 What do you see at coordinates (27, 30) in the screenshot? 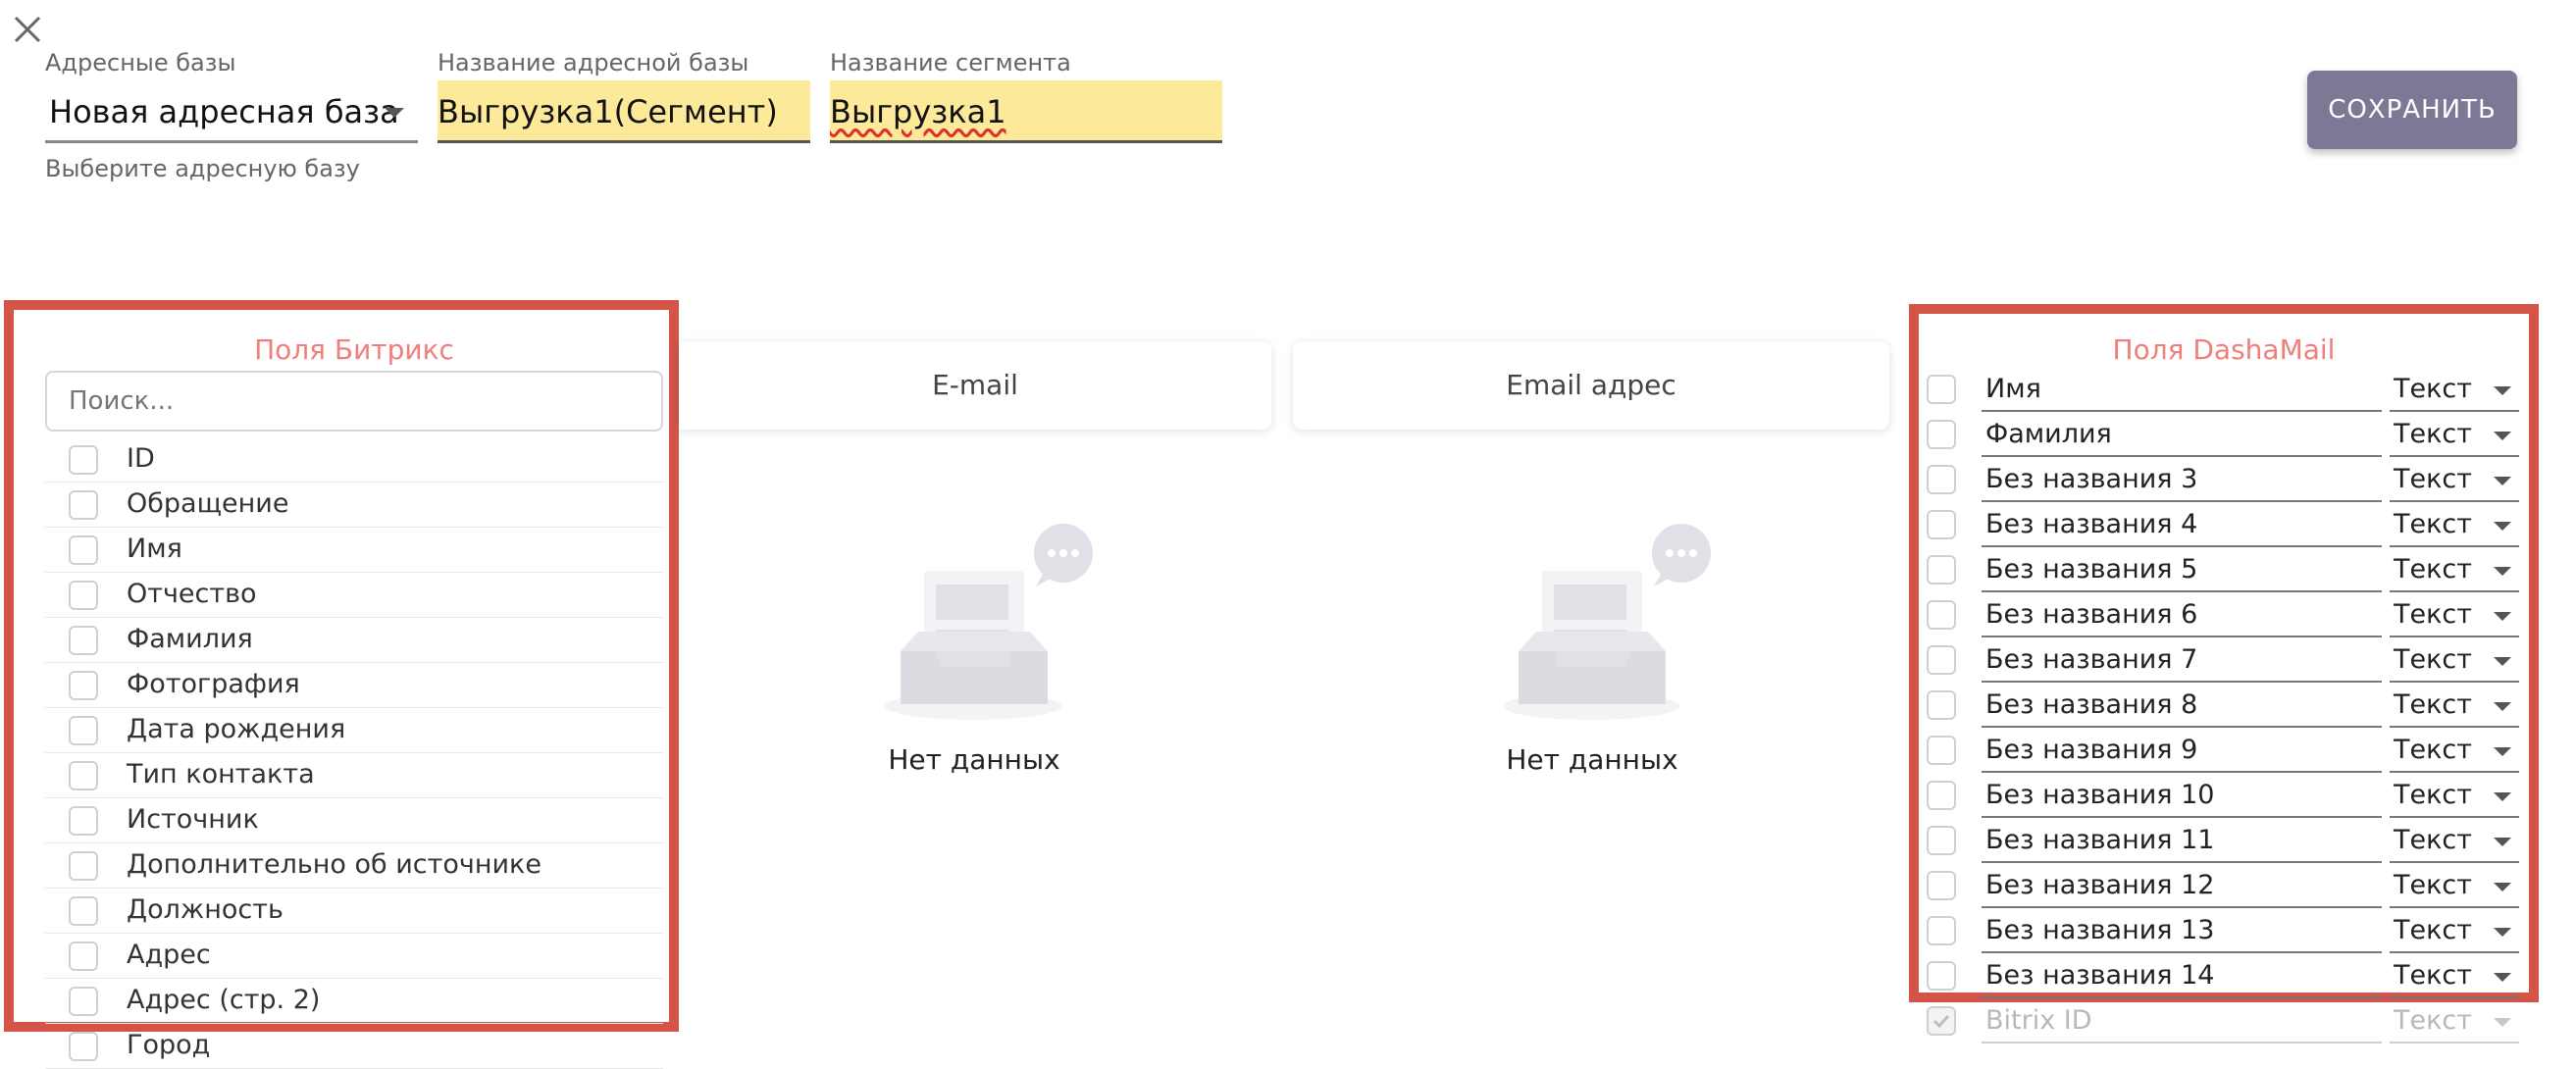
I see `close-icon` at bounding box center [27, 30].